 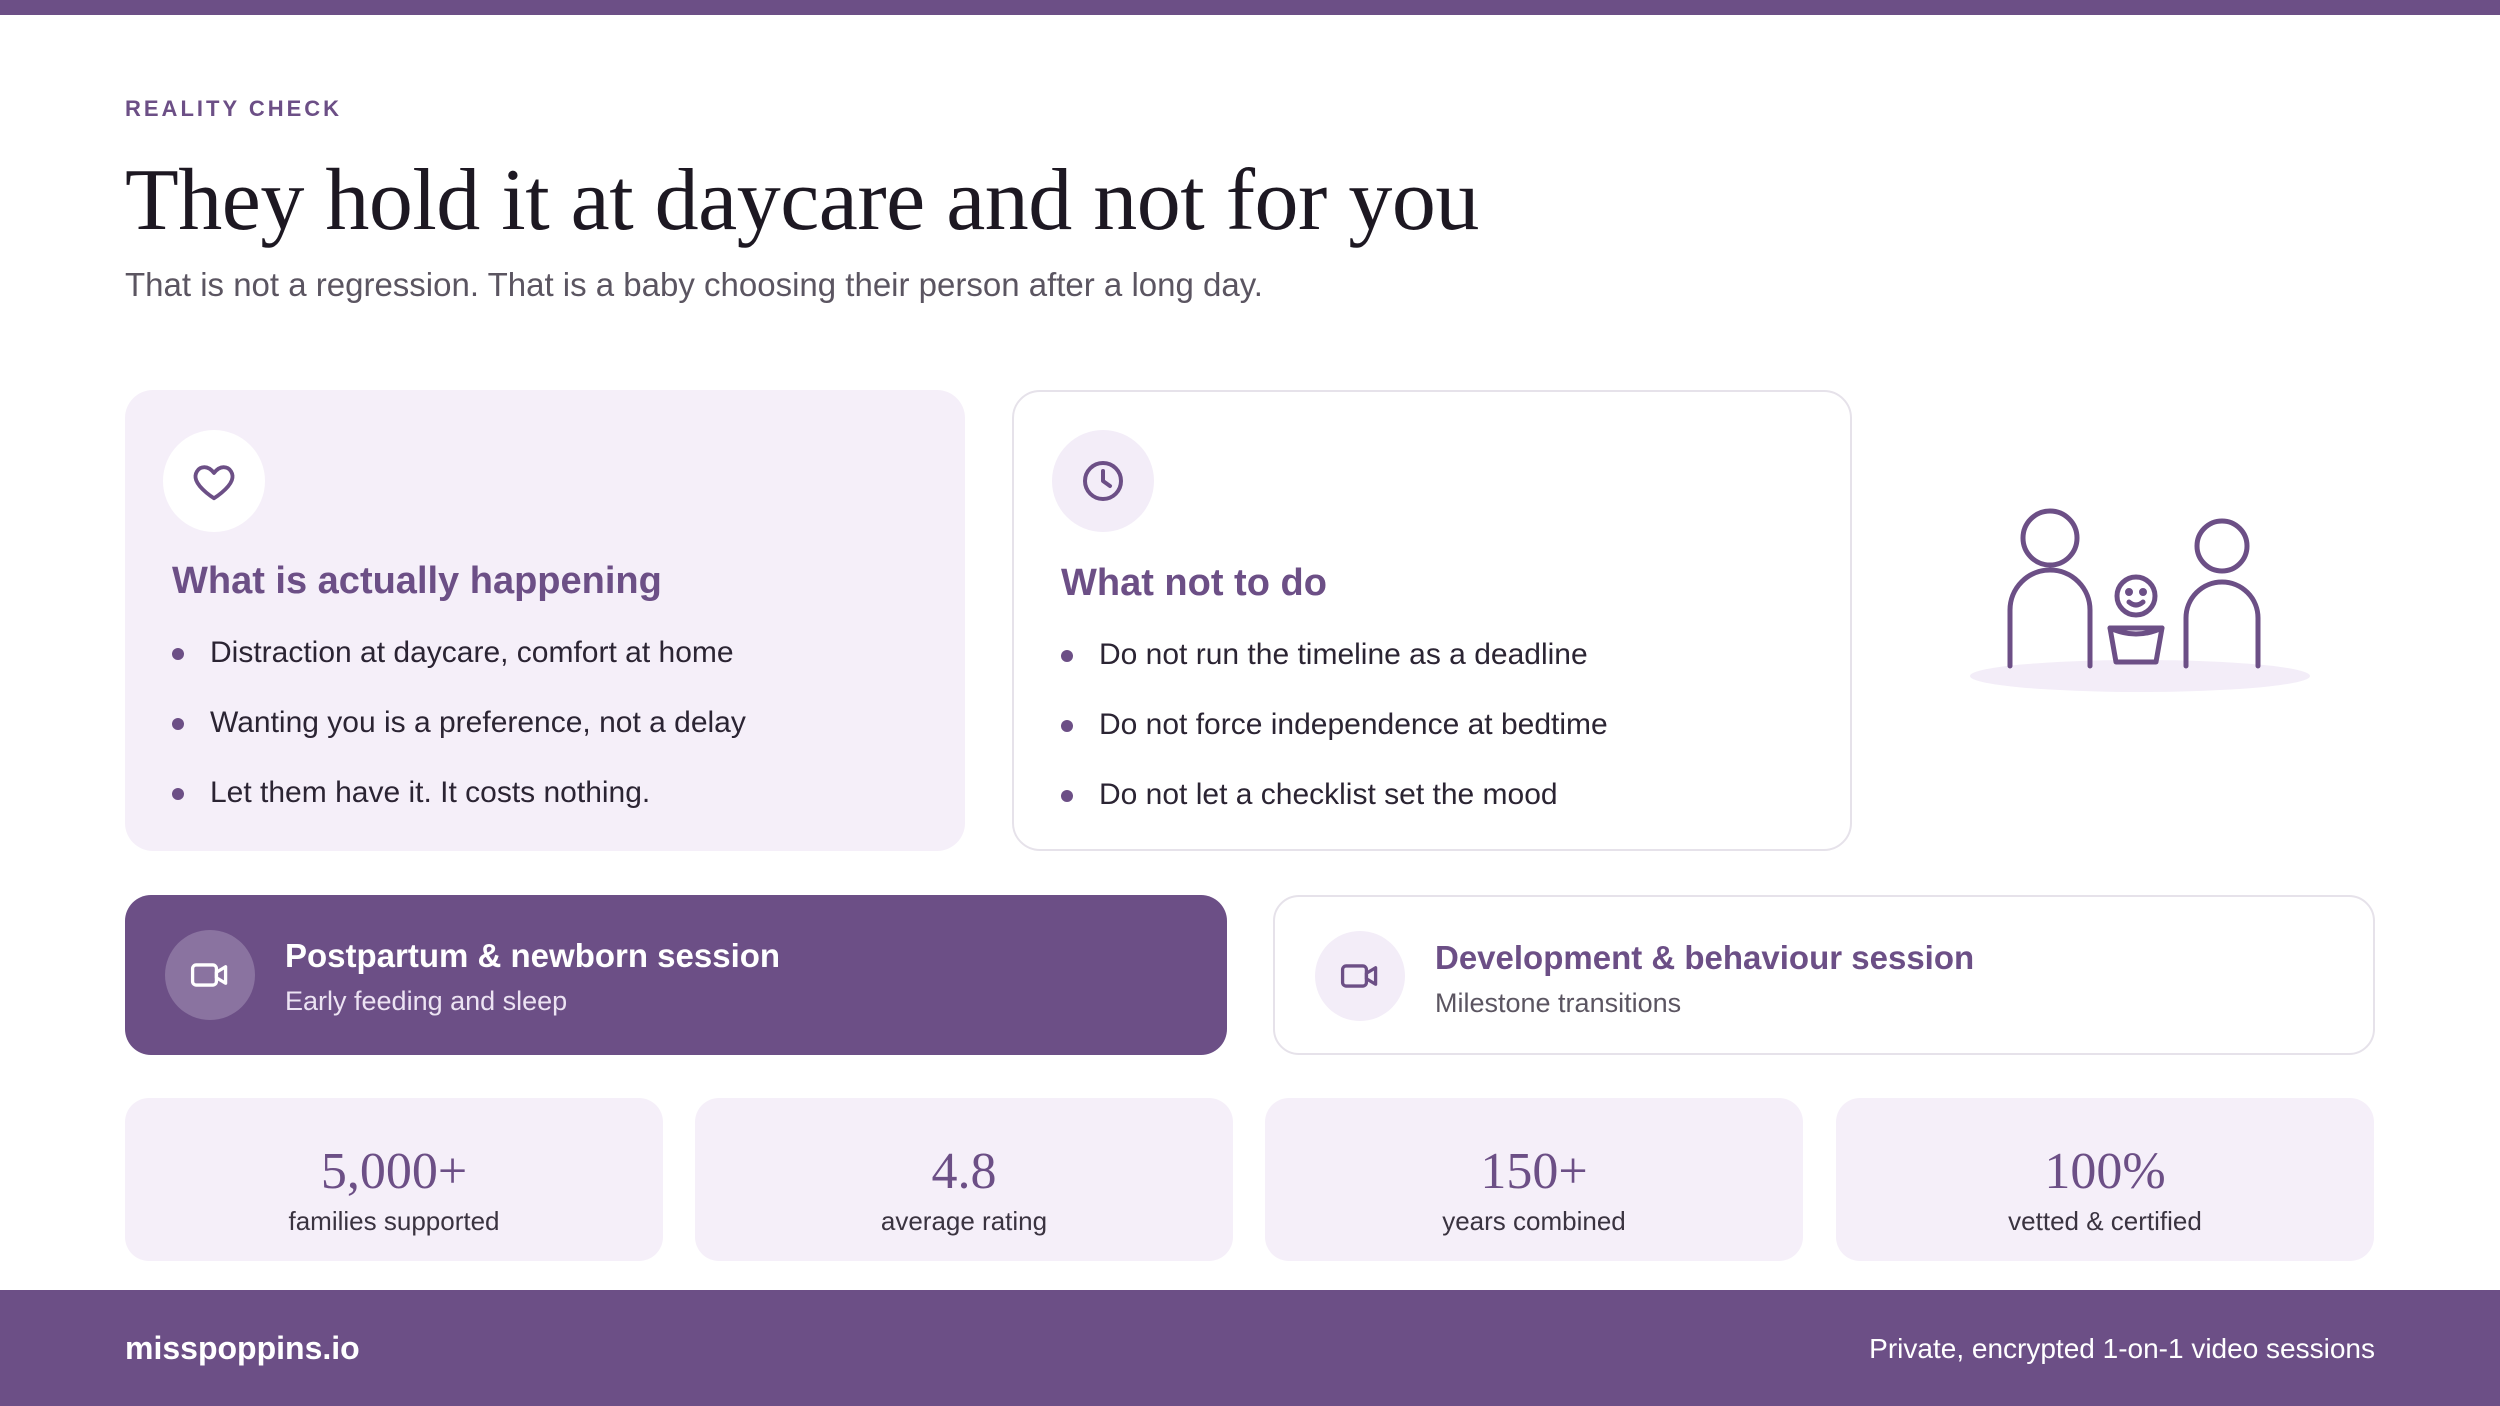 What do you see at coordinates (394, 1221) in the screenshot?
I see `stat-label: families supported` at bounding box center [394, 1221].